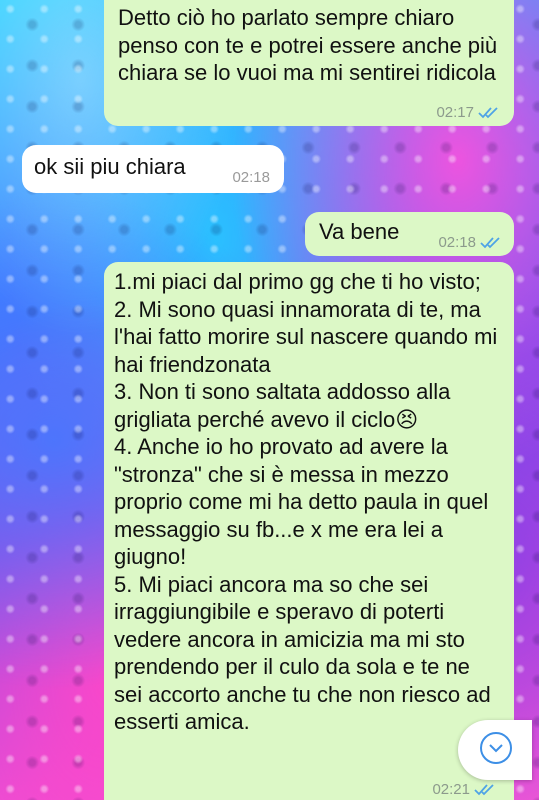 This screenshot has width=539, height=800. Describe the element at coordinates (153, 169) in the screenshot. I see `message-bubble-incoming: ok sii piu chiara 02:18` at that location.